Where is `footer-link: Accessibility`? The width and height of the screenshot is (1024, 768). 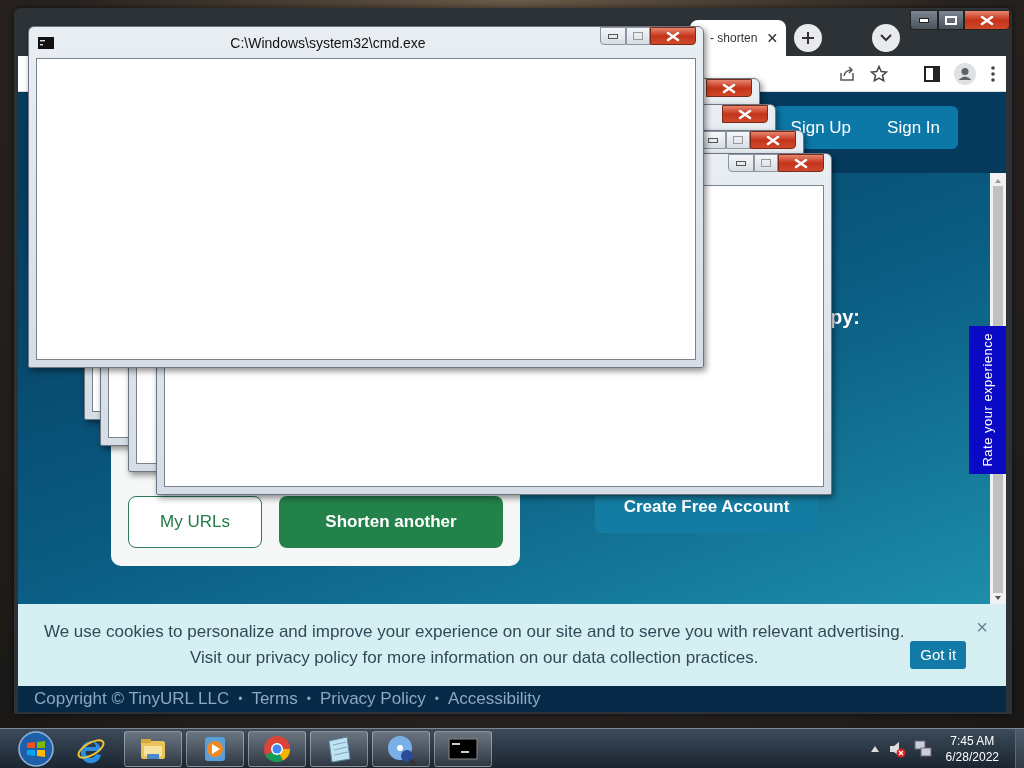
footer-link: Accessibility is located at coordinates (494, 699).